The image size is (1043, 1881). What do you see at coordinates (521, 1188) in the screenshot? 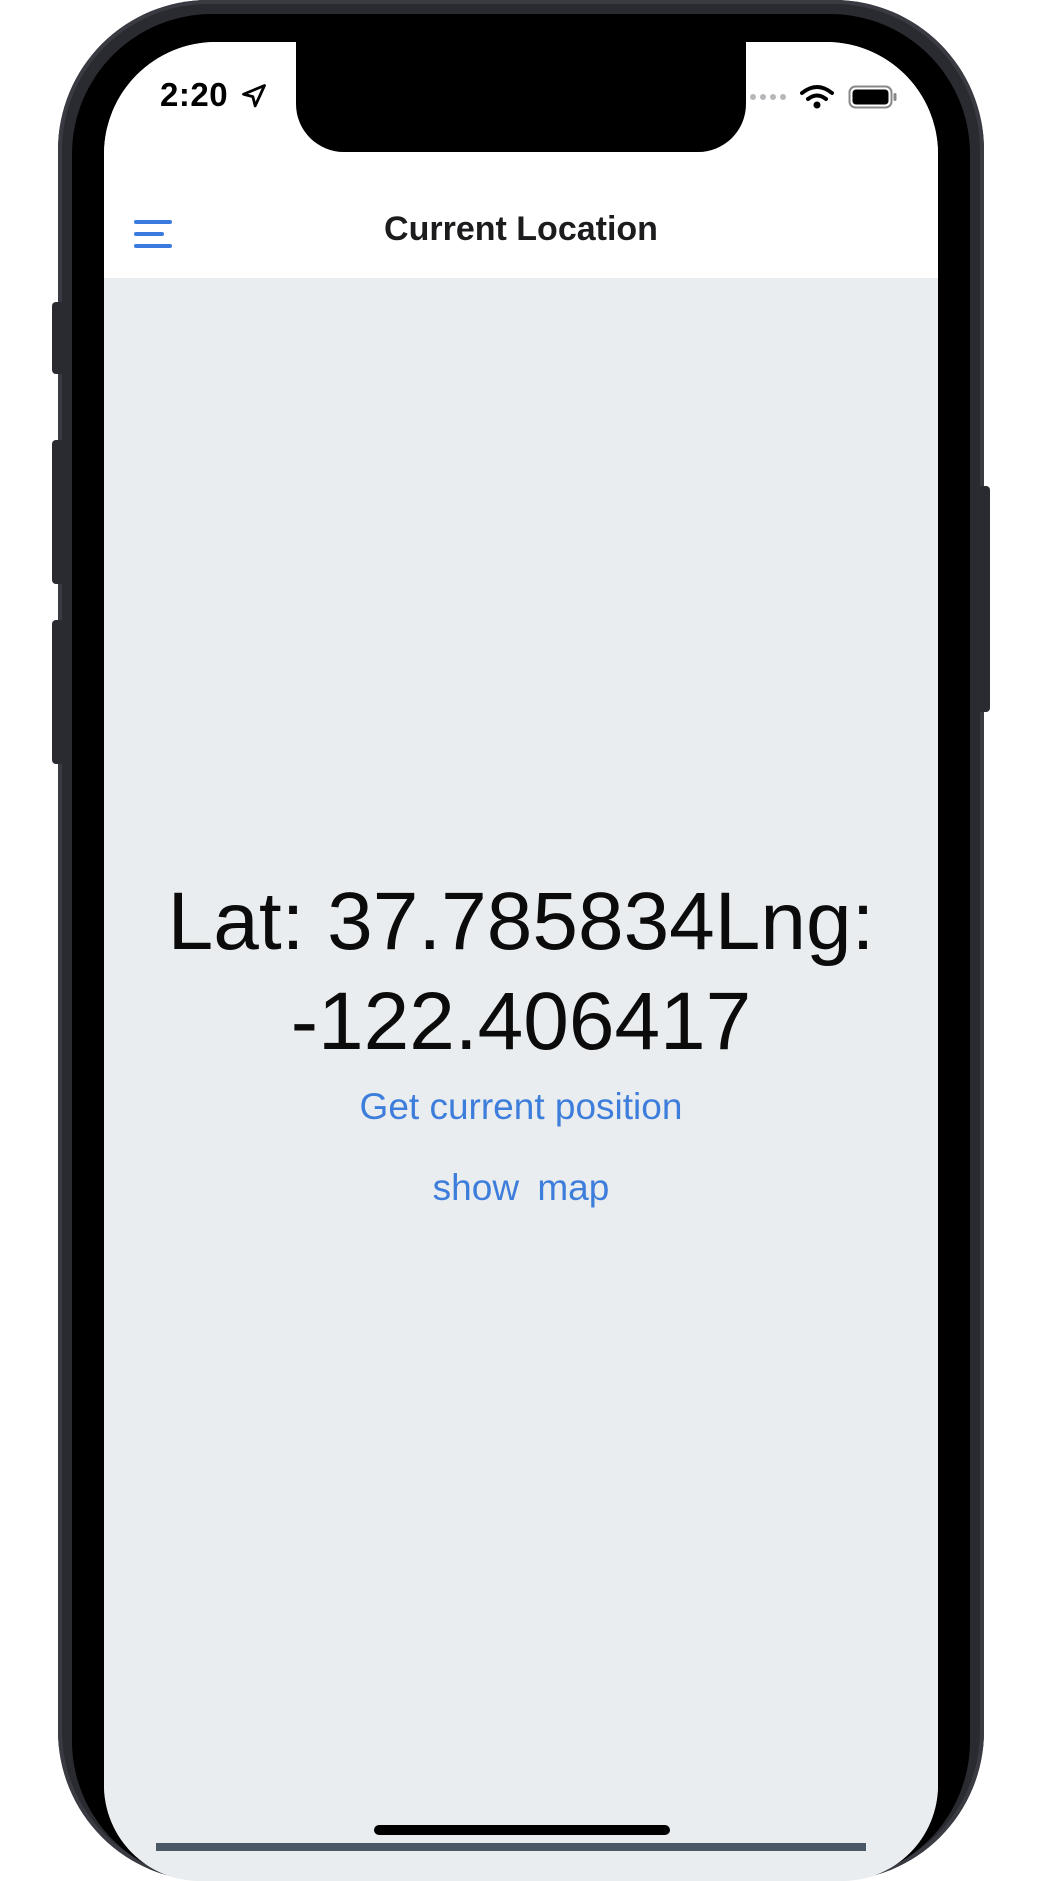
I see `show-map-button: show map` at bounding box center [521, 1188].